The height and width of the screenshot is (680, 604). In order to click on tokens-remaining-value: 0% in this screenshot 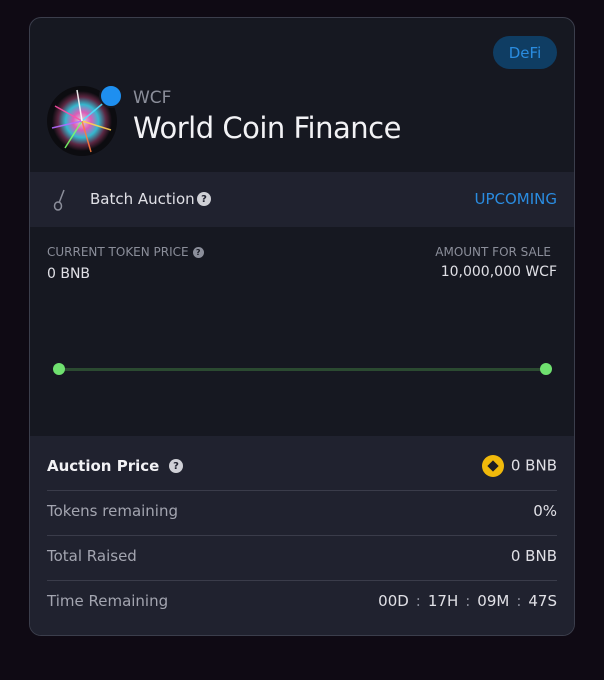, I will do `click(545, 510)`.